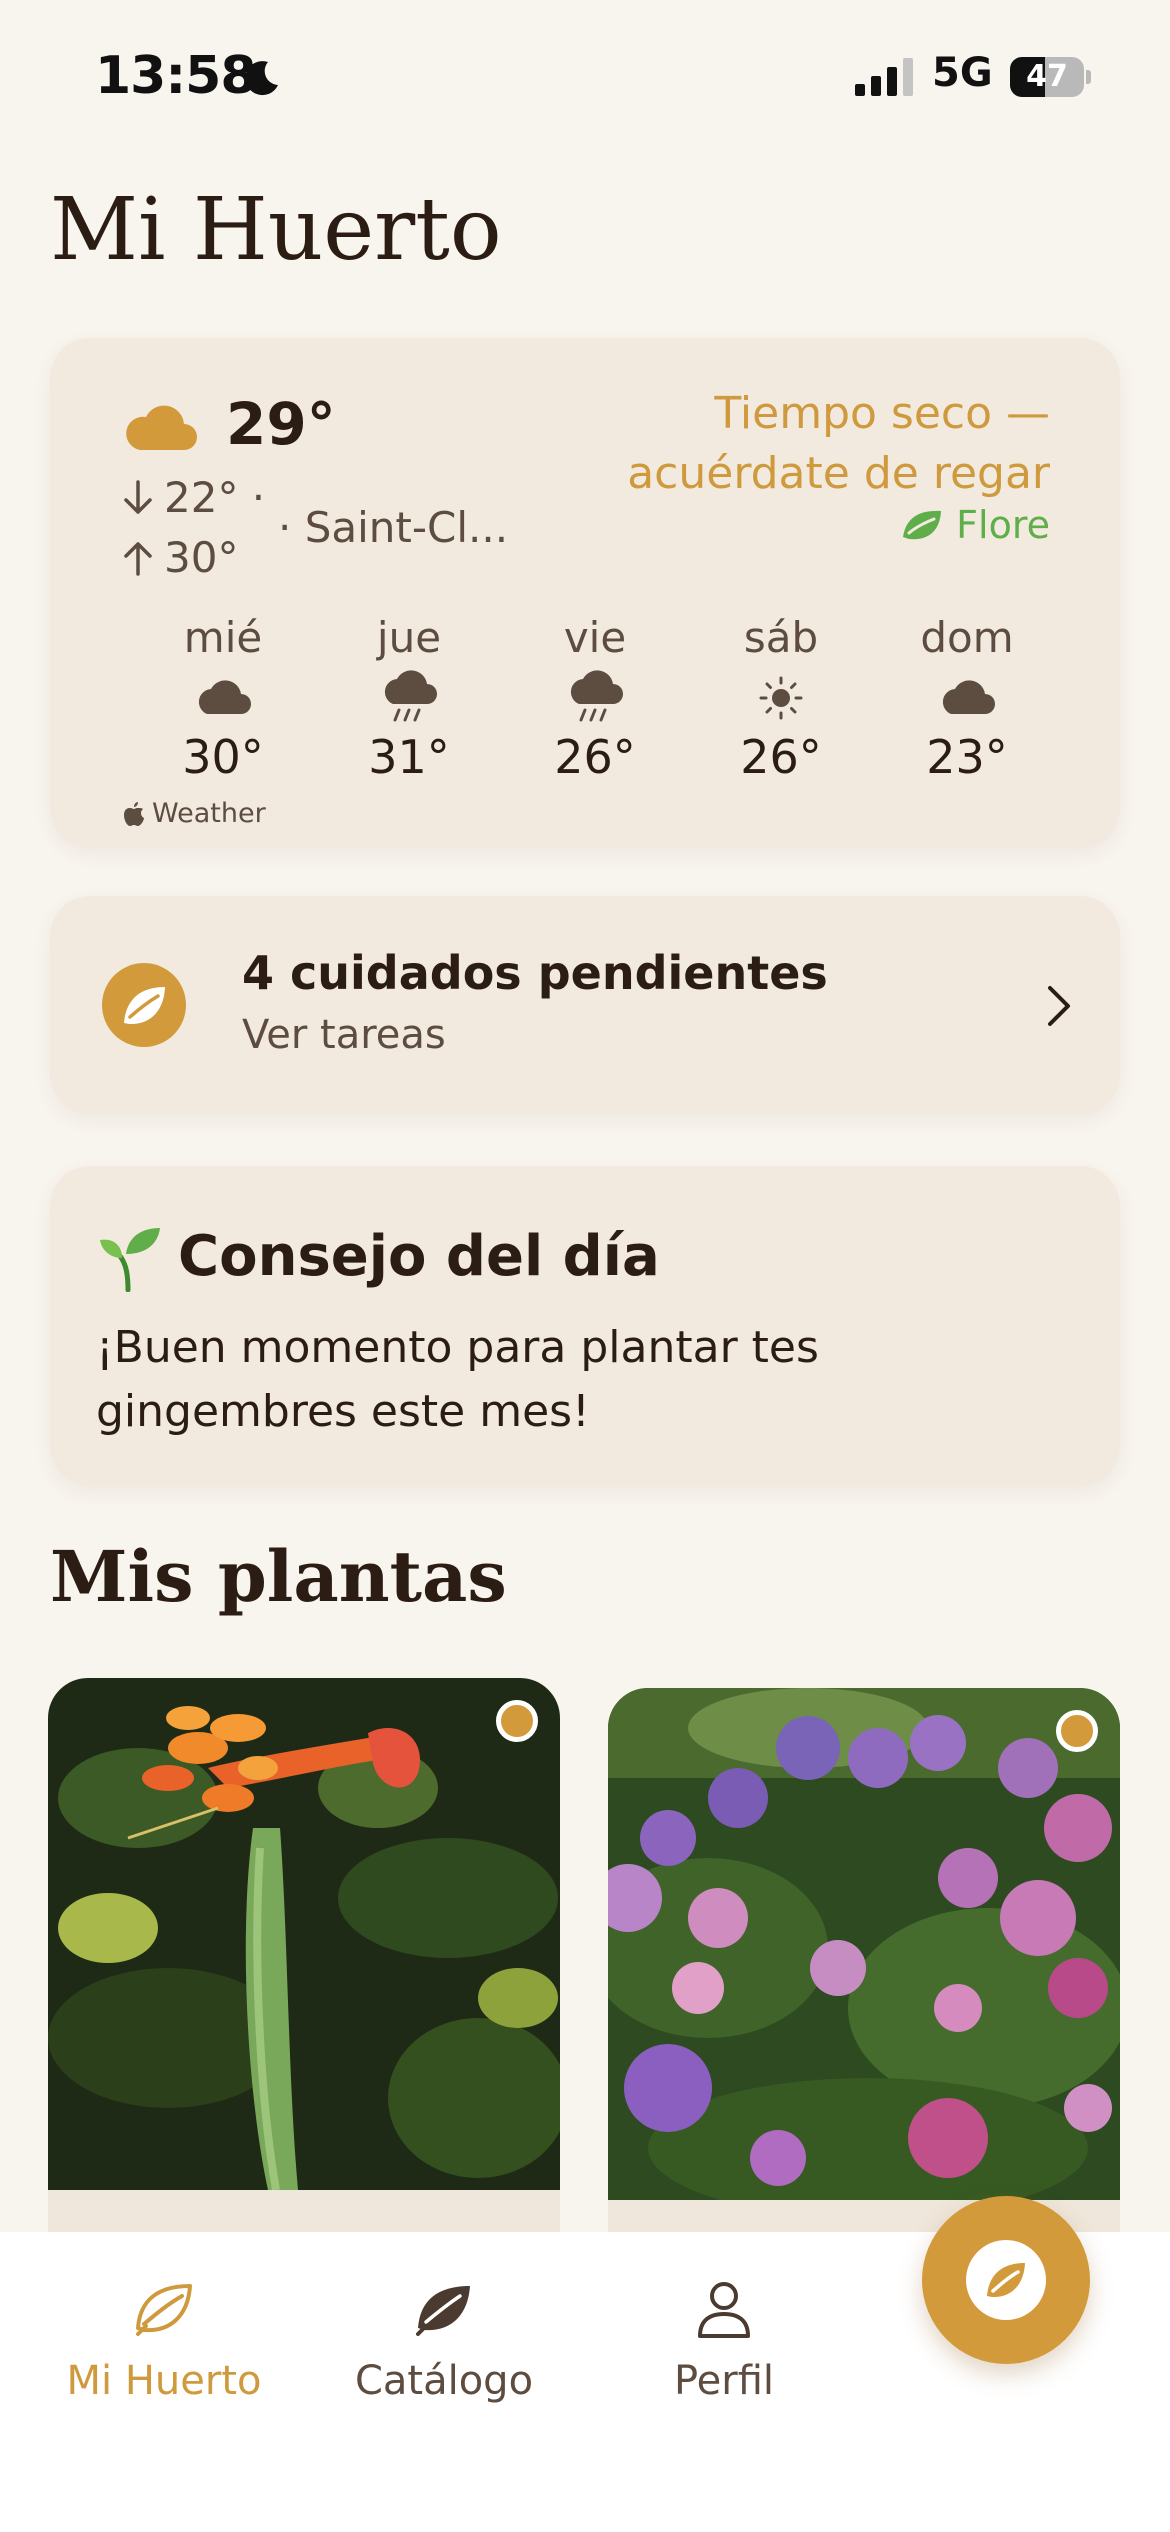 This screenshot has width=1170, height=2532. I want to click on person-icon, so click(724, 2310).